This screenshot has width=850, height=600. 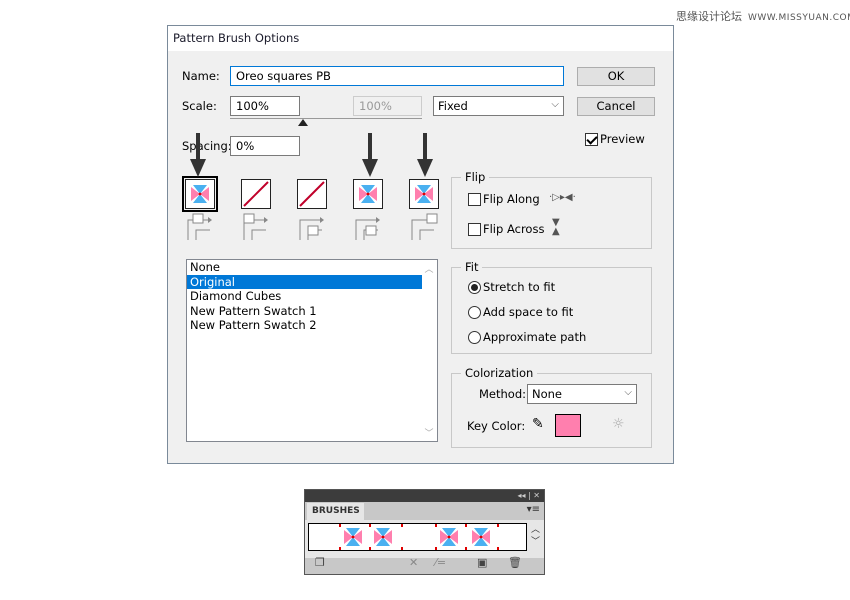 I want to click on list-item: None, so click(x=304, y=267).